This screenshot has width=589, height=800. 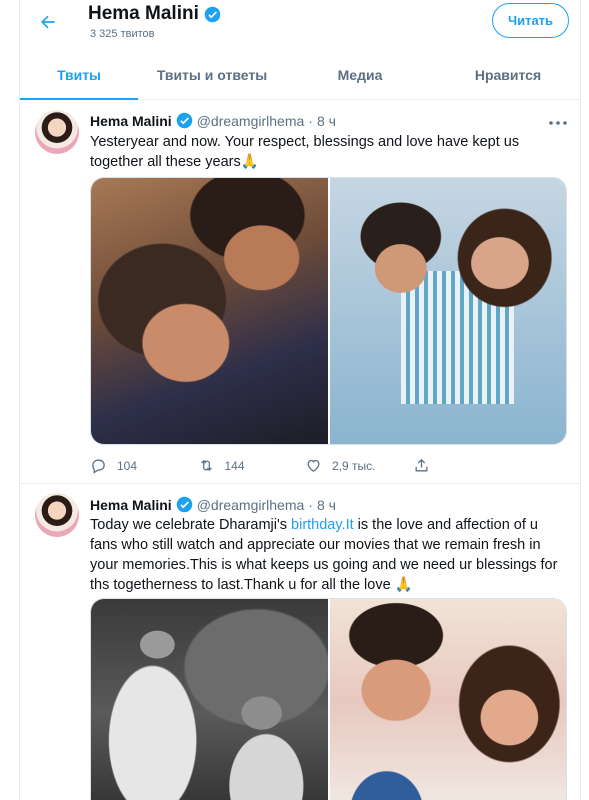 What do you see at coordinates (98, 466) in the screenshot?
I see `reply-icon` at bounding box center [98, 466].